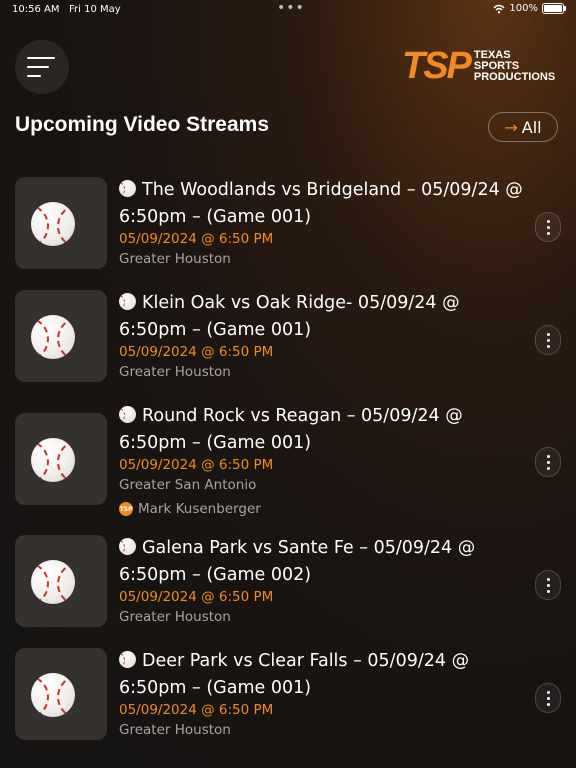 The image size is (576, 768). I want to click on status-date: Fri 10 May, so click(95, 9).